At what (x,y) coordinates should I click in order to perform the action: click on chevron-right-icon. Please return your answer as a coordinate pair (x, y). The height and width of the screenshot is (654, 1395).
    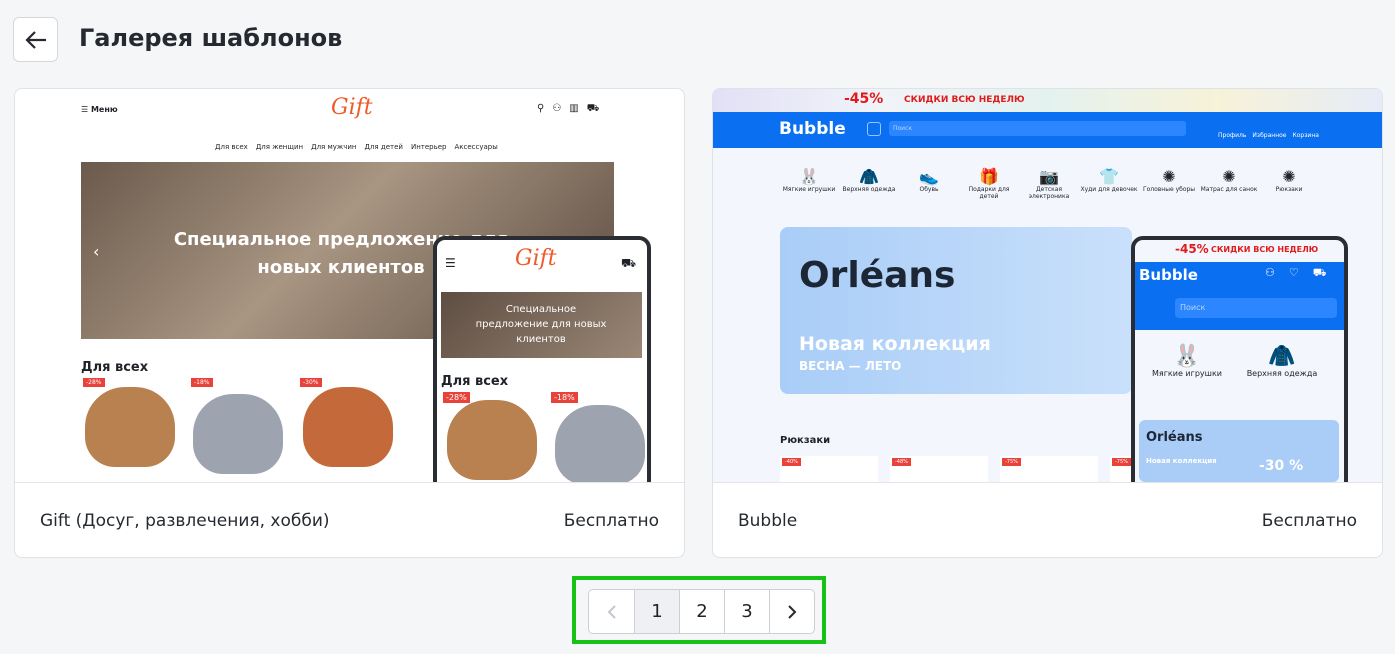
    Looking at the image, I should click on (792, 611).